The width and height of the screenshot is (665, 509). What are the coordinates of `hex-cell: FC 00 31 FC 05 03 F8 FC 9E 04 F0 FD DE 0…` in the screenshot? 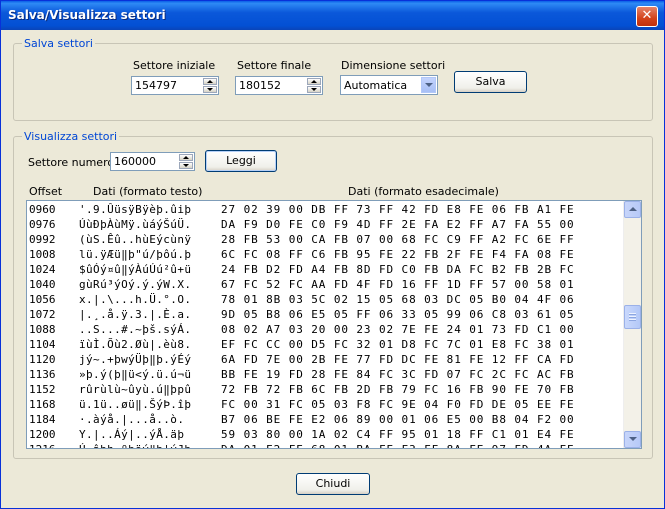 It's located at (398, 404).